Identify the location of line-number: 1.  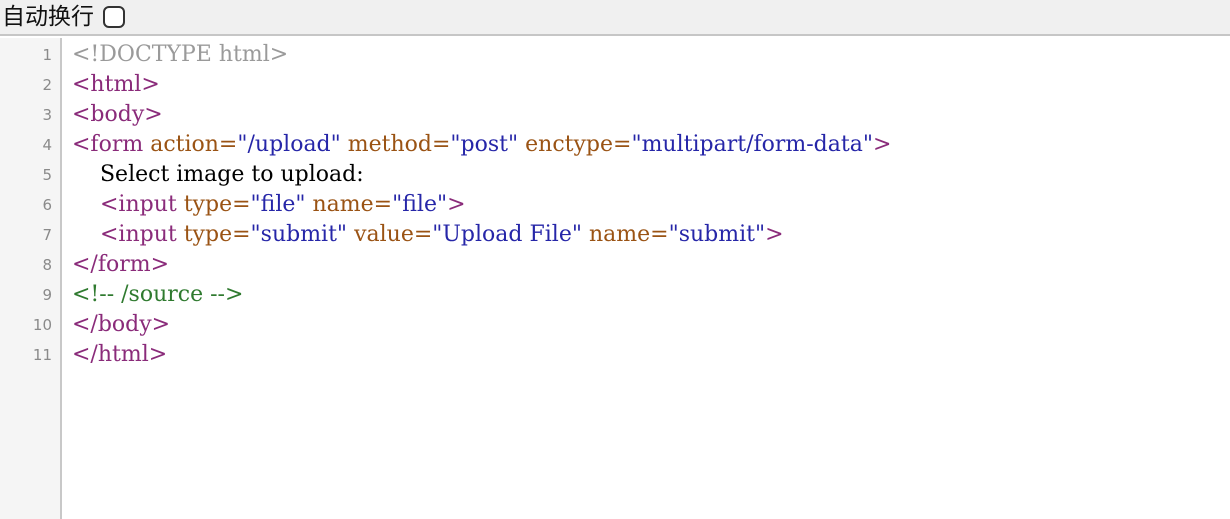
(47, 55).